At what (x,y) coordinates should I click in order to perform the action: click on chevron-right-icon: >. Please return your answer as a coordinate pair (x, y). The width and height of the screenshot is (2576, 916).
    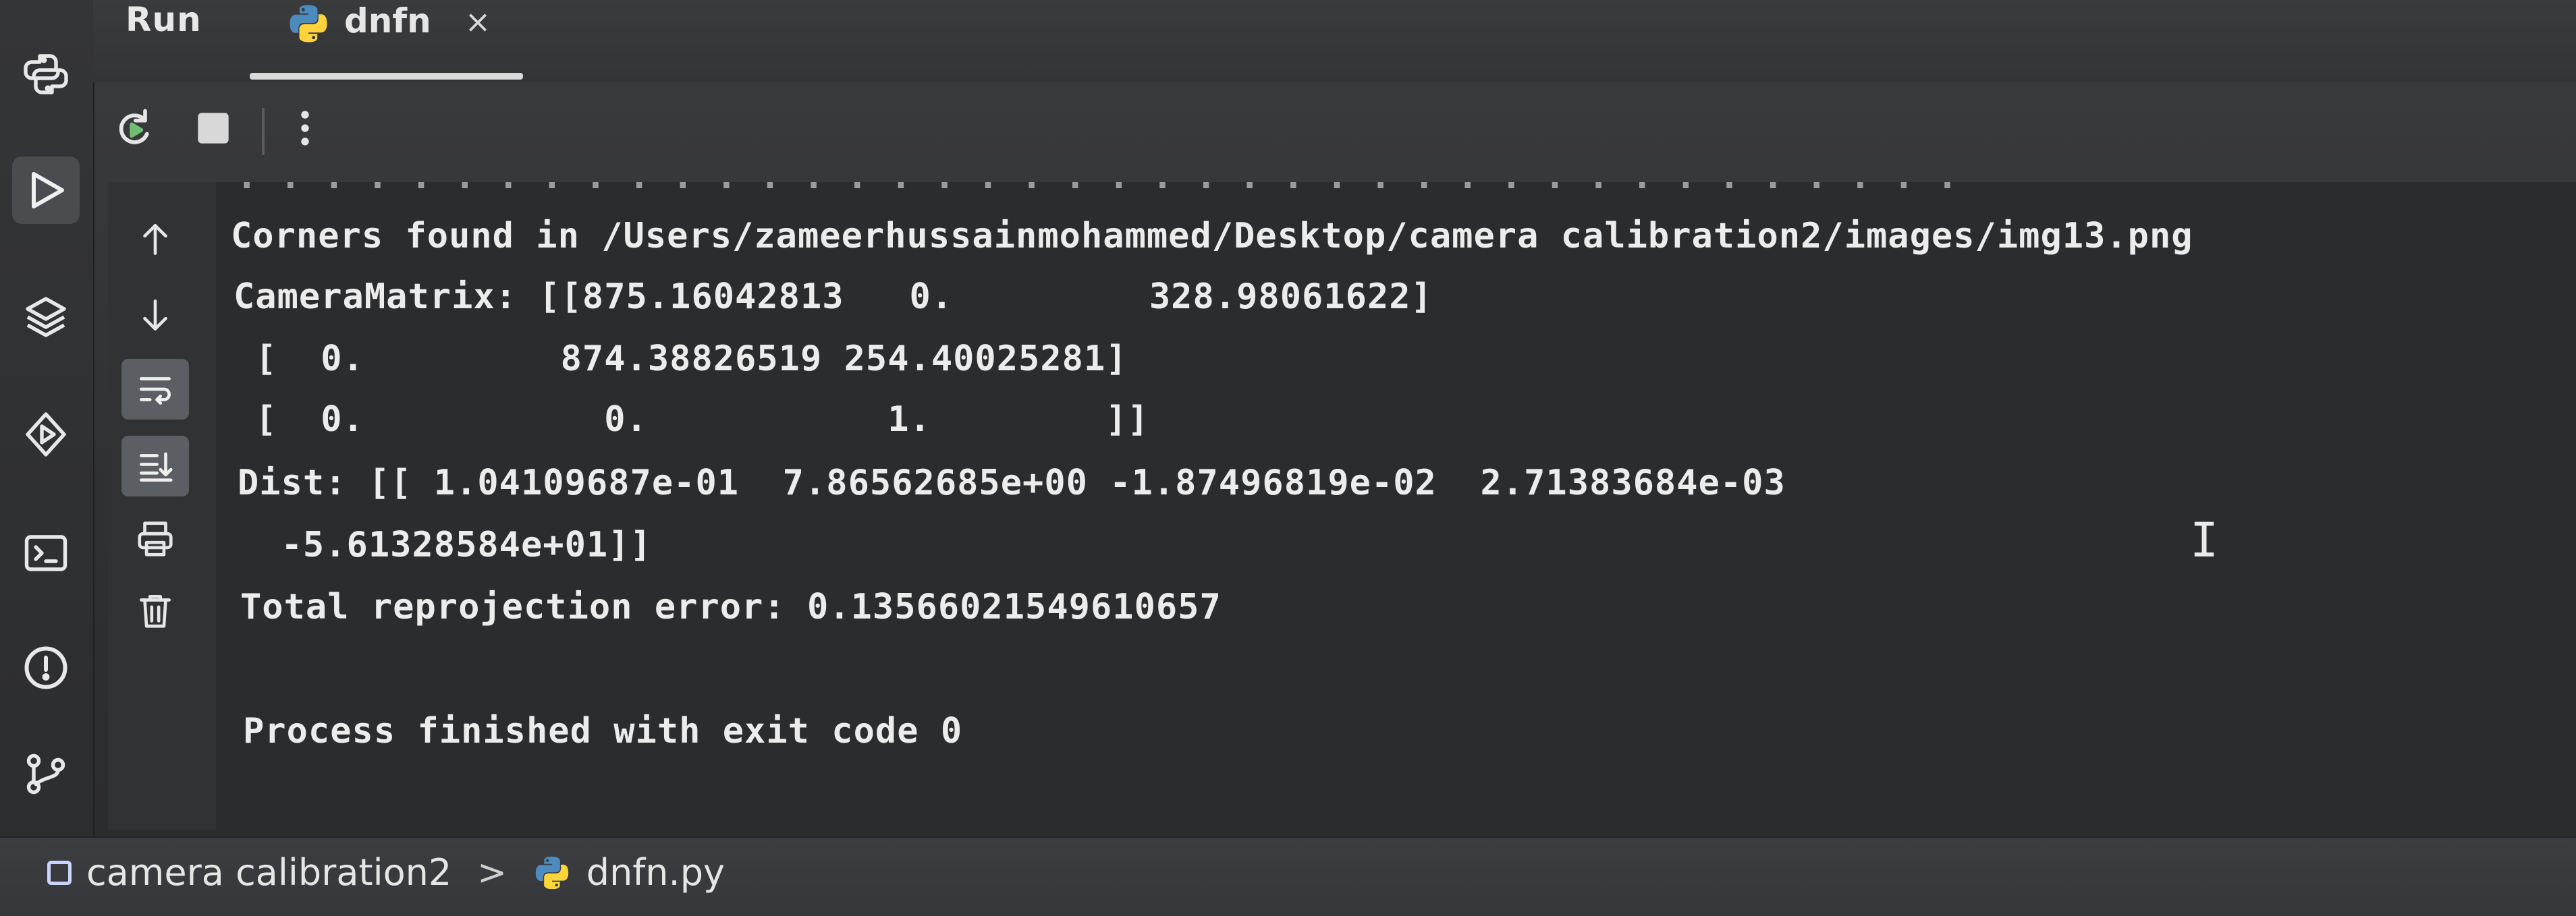
    Looking at the image, I should click on (492, 873).